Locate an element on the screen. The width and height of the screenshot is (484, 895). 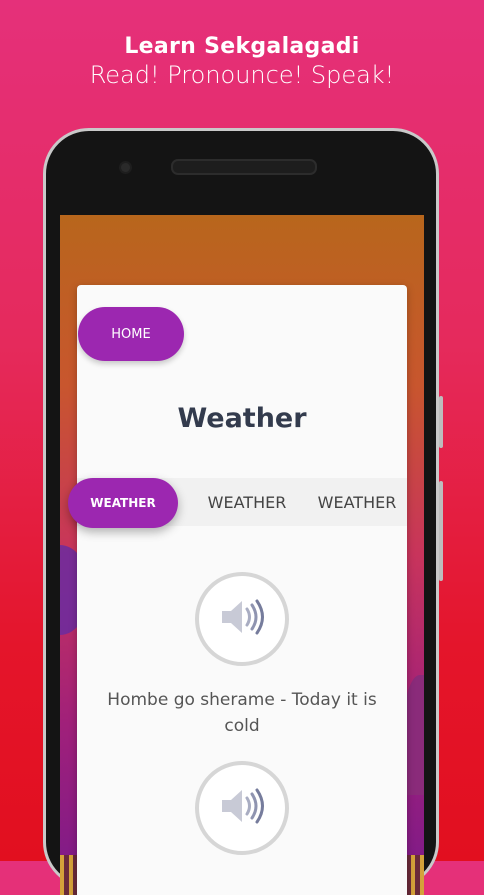
background-decoration is located at coordinates (414, 735).